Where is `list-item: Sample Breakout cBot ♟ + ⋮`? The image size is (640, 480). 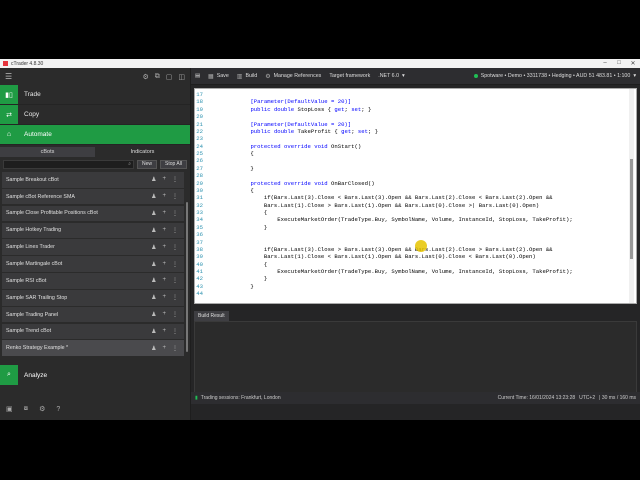 list-item: Sample Breakout cBot ♟ + ⋮ is located at coordinates (93, 180).